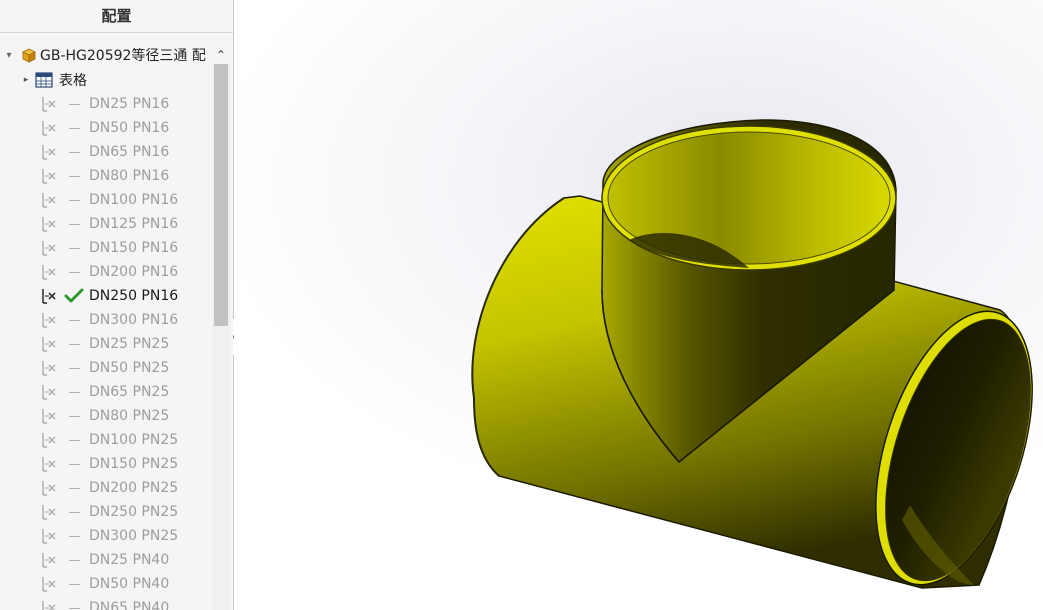 The width and height of the screenshot is (1043, 610). Describe the element at coordinates (129, 152) in the screenshot. I see `configuration-label: DN65 PN16` at that location.